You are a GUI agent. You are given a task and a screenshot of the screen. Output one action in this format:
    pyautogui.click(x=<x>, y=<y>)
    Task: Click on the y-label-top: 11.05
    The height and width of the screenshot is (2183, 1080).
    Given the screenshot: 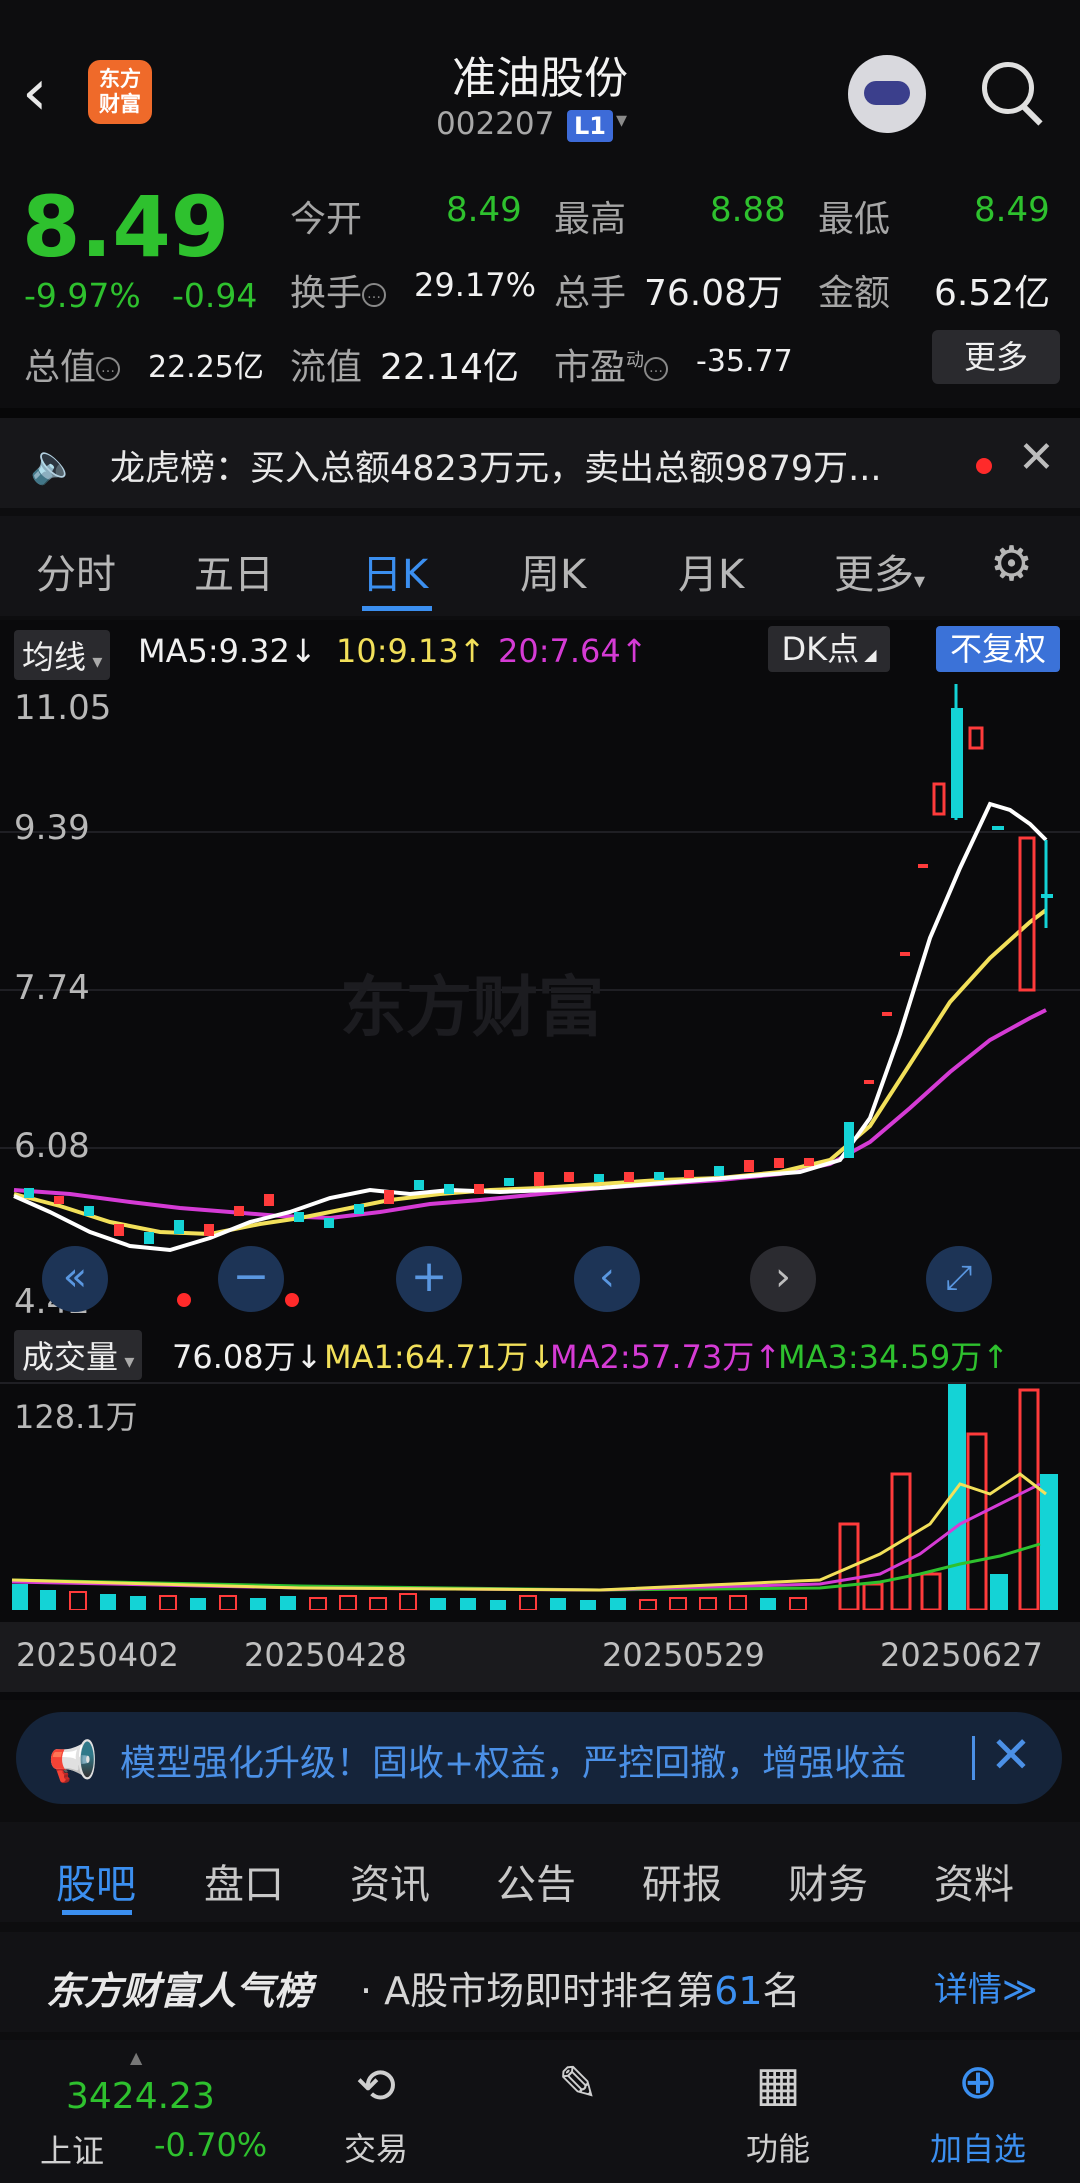 What is the action you would take?
    pyautogui.click(x=63, y=708)
    